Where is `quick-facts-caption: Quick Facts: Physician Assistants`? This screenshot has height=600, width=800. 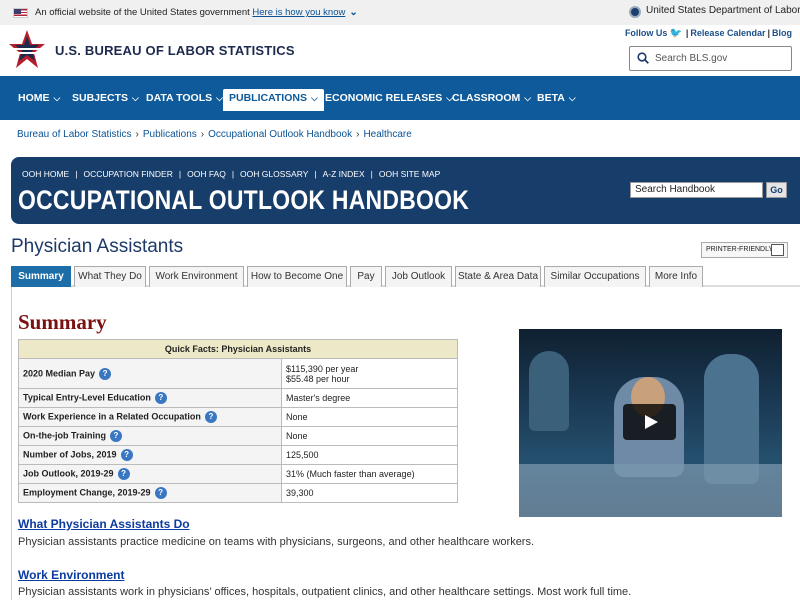
quick-facts-caption: Quick Facts: Physician Assistants is located at coordinates (238, 349).